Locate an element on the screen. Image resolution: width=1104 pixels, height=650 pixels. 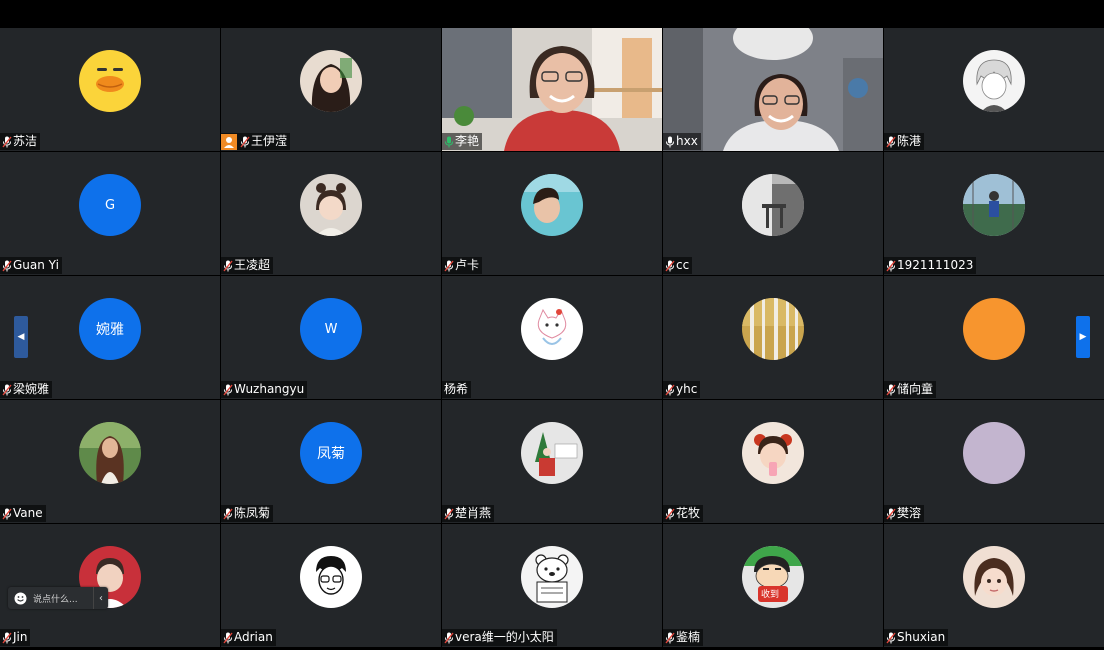
participant-tile: 李艳 is located at coordinates (552, 89).